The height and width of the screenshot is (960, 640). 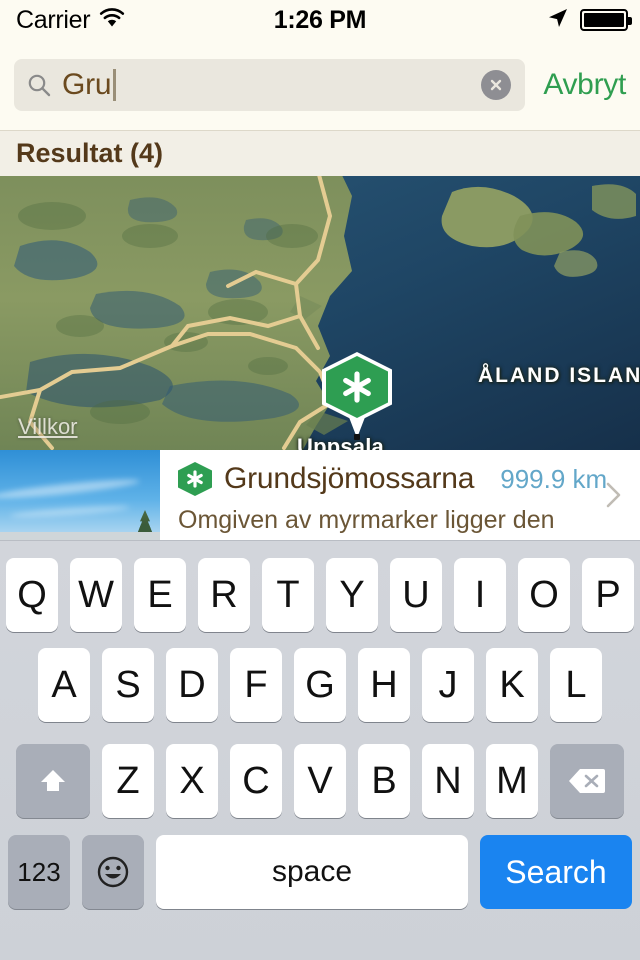 I want to click on key-h: H, so click(x=384, y=685).